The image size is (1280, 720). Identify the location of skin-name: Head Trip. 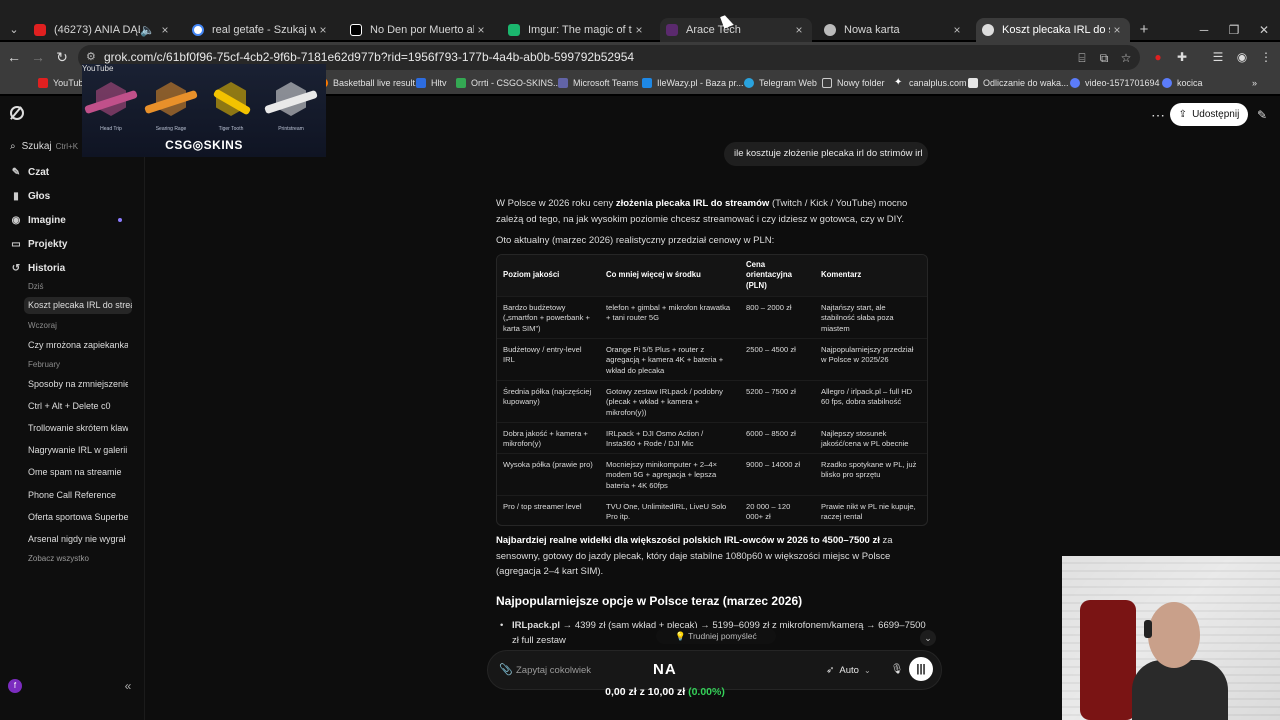
(111, 129).